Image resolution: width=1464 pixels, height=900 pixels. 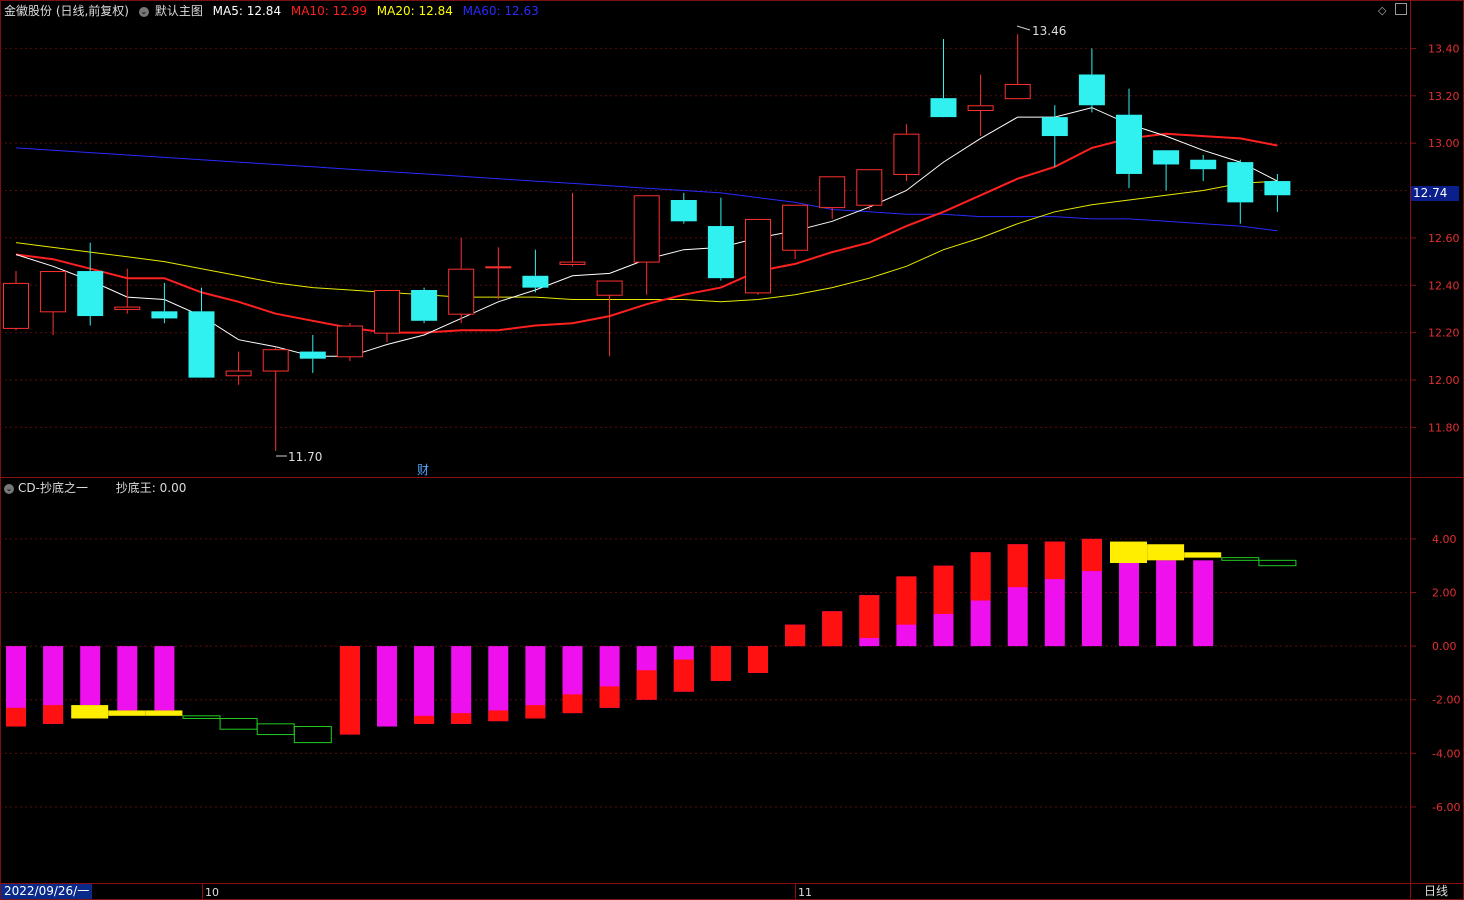 I want to click on price-axis-label: 12.40, so click(x=1444, y=285).